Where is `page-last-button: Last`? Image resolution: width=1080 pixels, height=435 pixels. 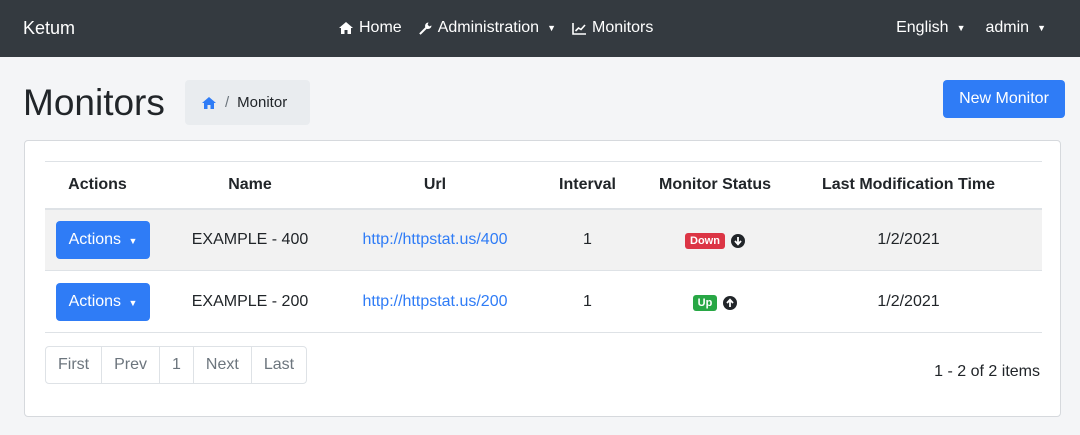
page-last-button: Last is located at coordinates (279, 365).